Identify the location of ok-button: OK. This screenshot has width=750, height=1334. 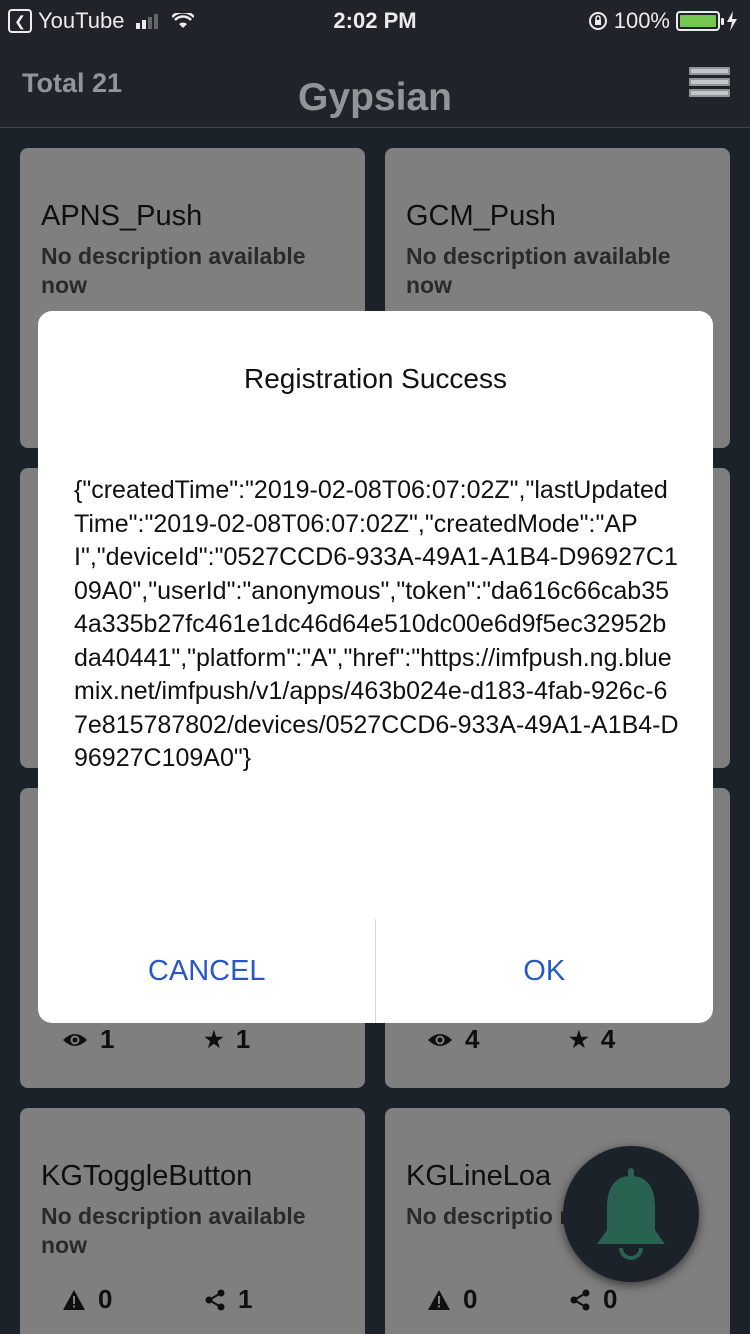
(545, 971).